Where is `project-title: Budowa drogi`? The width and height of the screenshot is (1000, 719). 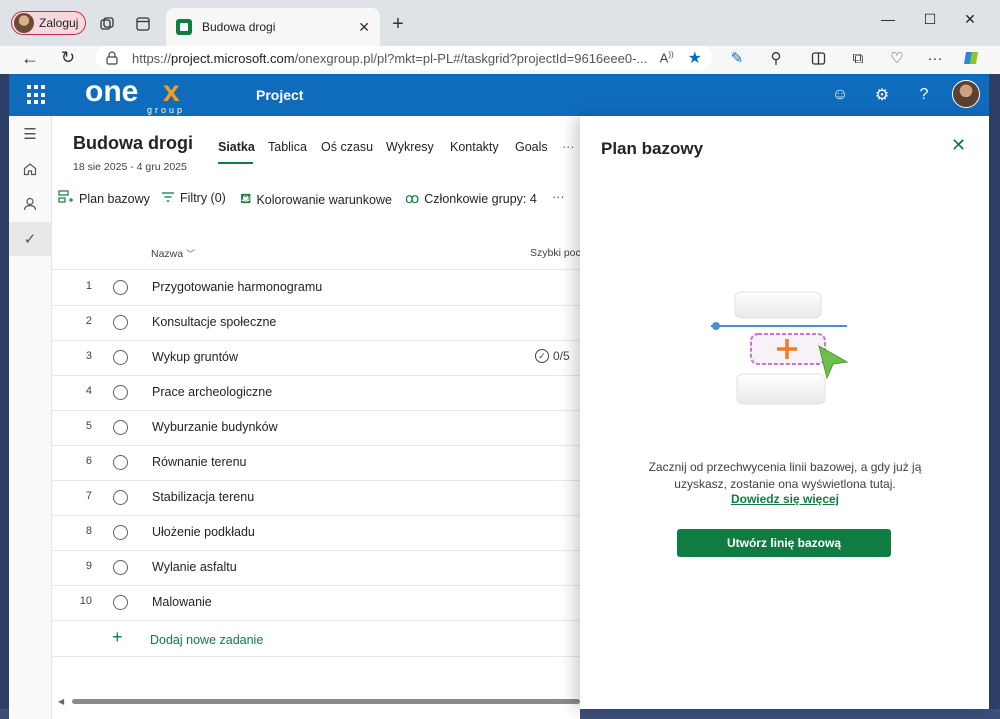
project-title: Budowa drogi is located at coordinates (133, 143).